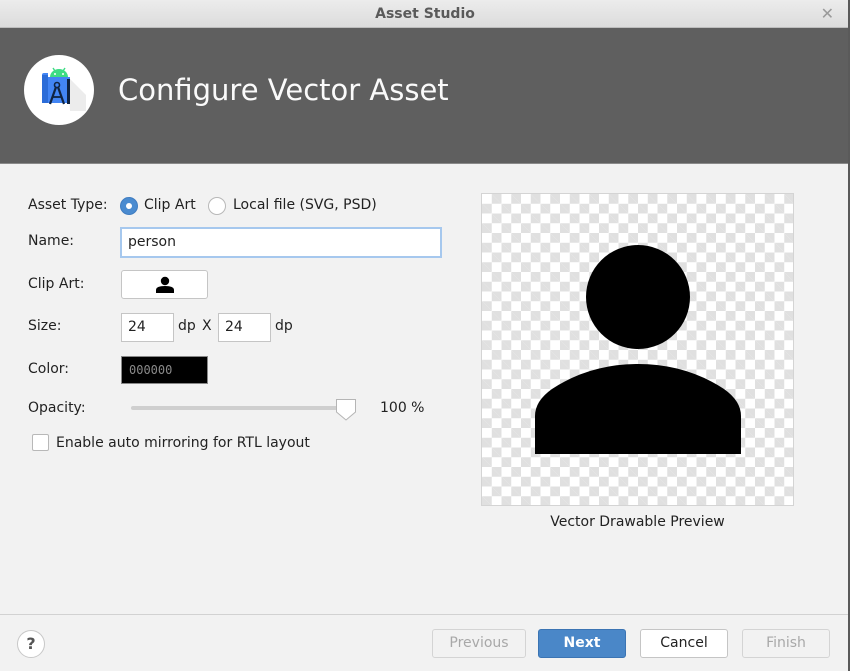  Describe the element at coordinates (45, 326) in the screenshot. I see `size-label: Size:` at that location.